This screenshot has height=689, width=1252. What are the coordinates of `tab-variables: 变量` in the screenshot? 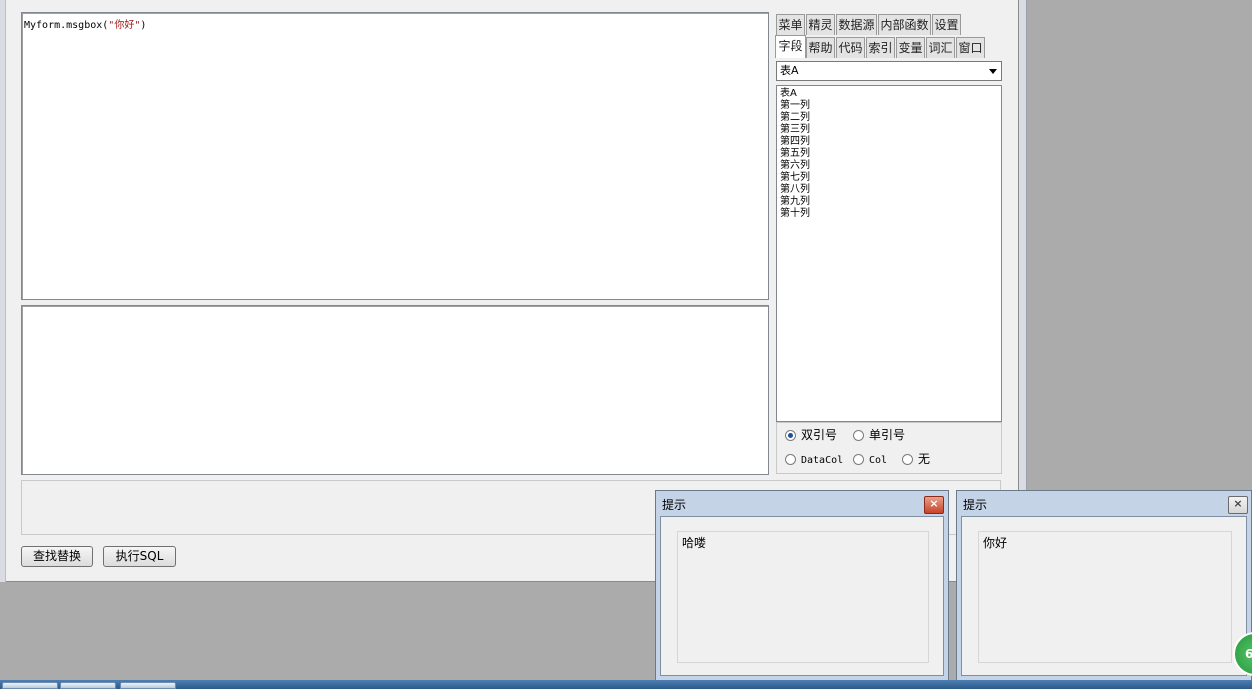 It's located at (910, 47).